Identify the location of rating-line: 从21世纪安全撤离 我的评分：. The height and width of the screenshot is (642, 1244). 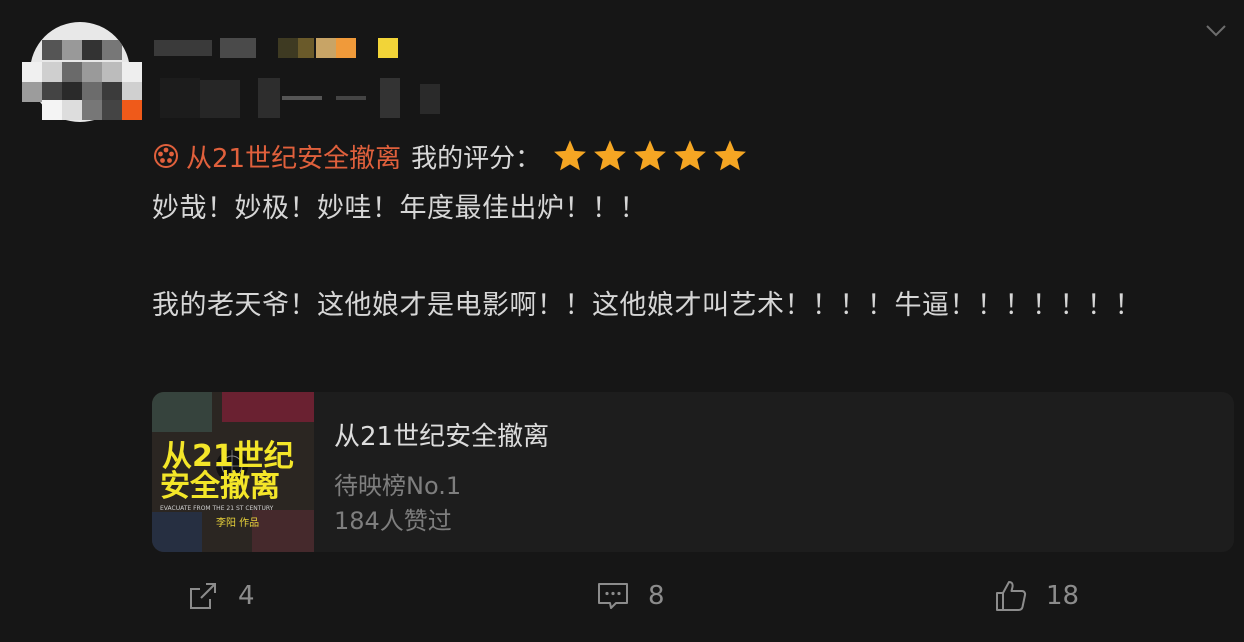
(451, 156).